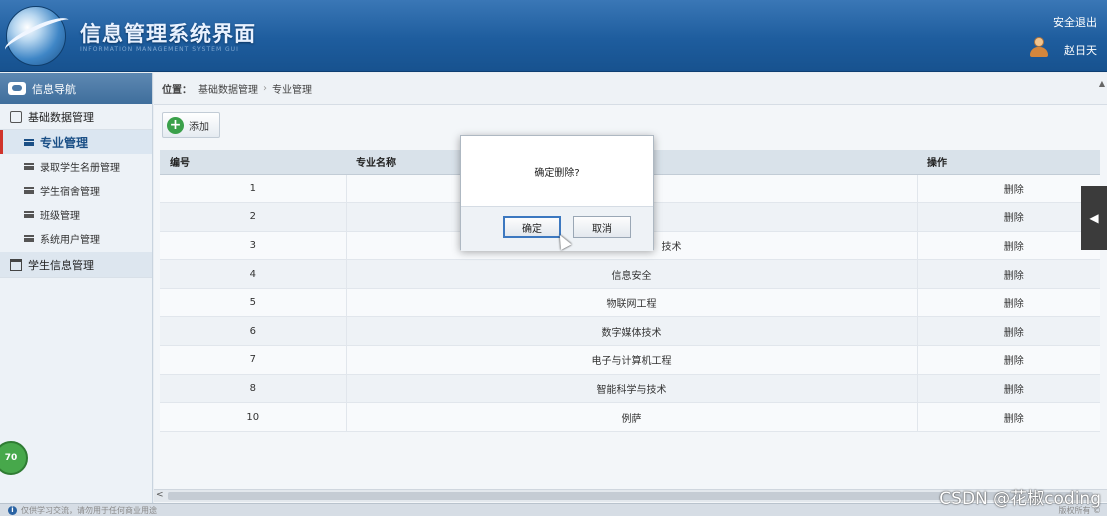 Image resolution: width=1107 pixels, height=516 pixels. Describe the element at coordinates (160, 495) in the screenshot. I see `scroll-left-arrow-icon: <` at that location.